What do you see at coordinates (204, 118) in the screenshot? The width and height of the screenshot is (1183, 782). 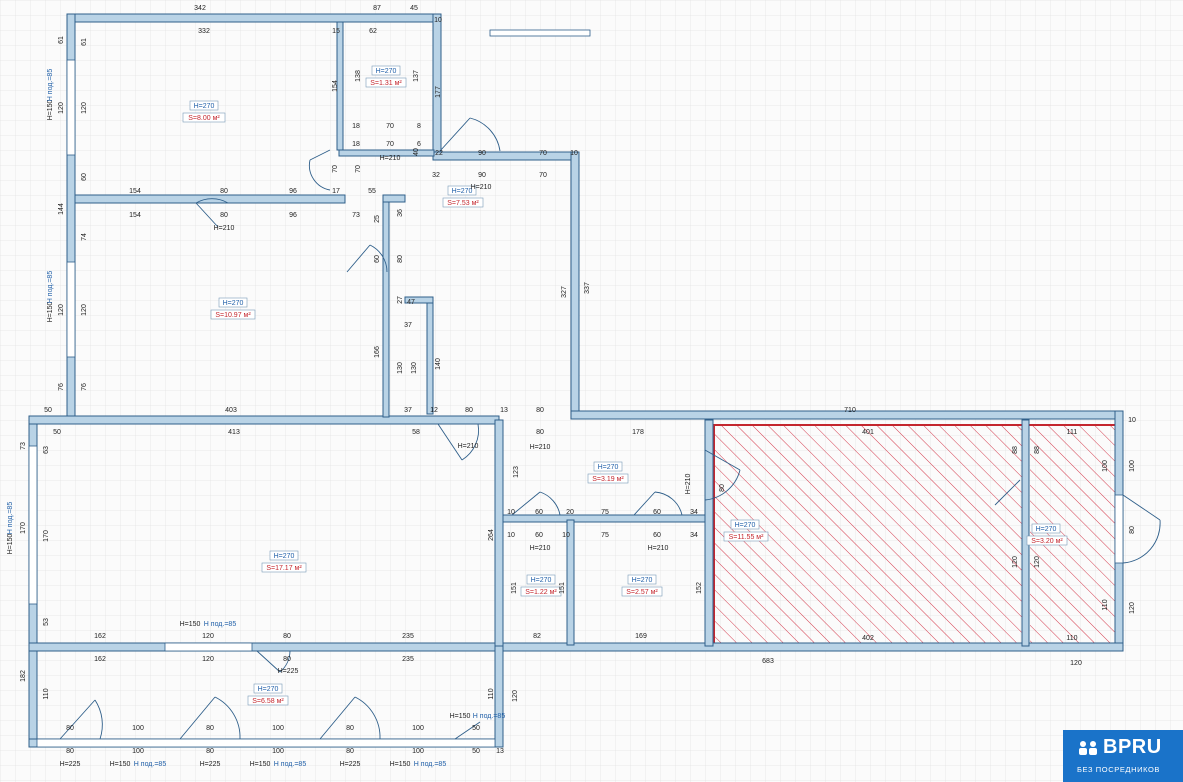 I see `room-area: S=8.00 м²` at bounding box center [204, 118].